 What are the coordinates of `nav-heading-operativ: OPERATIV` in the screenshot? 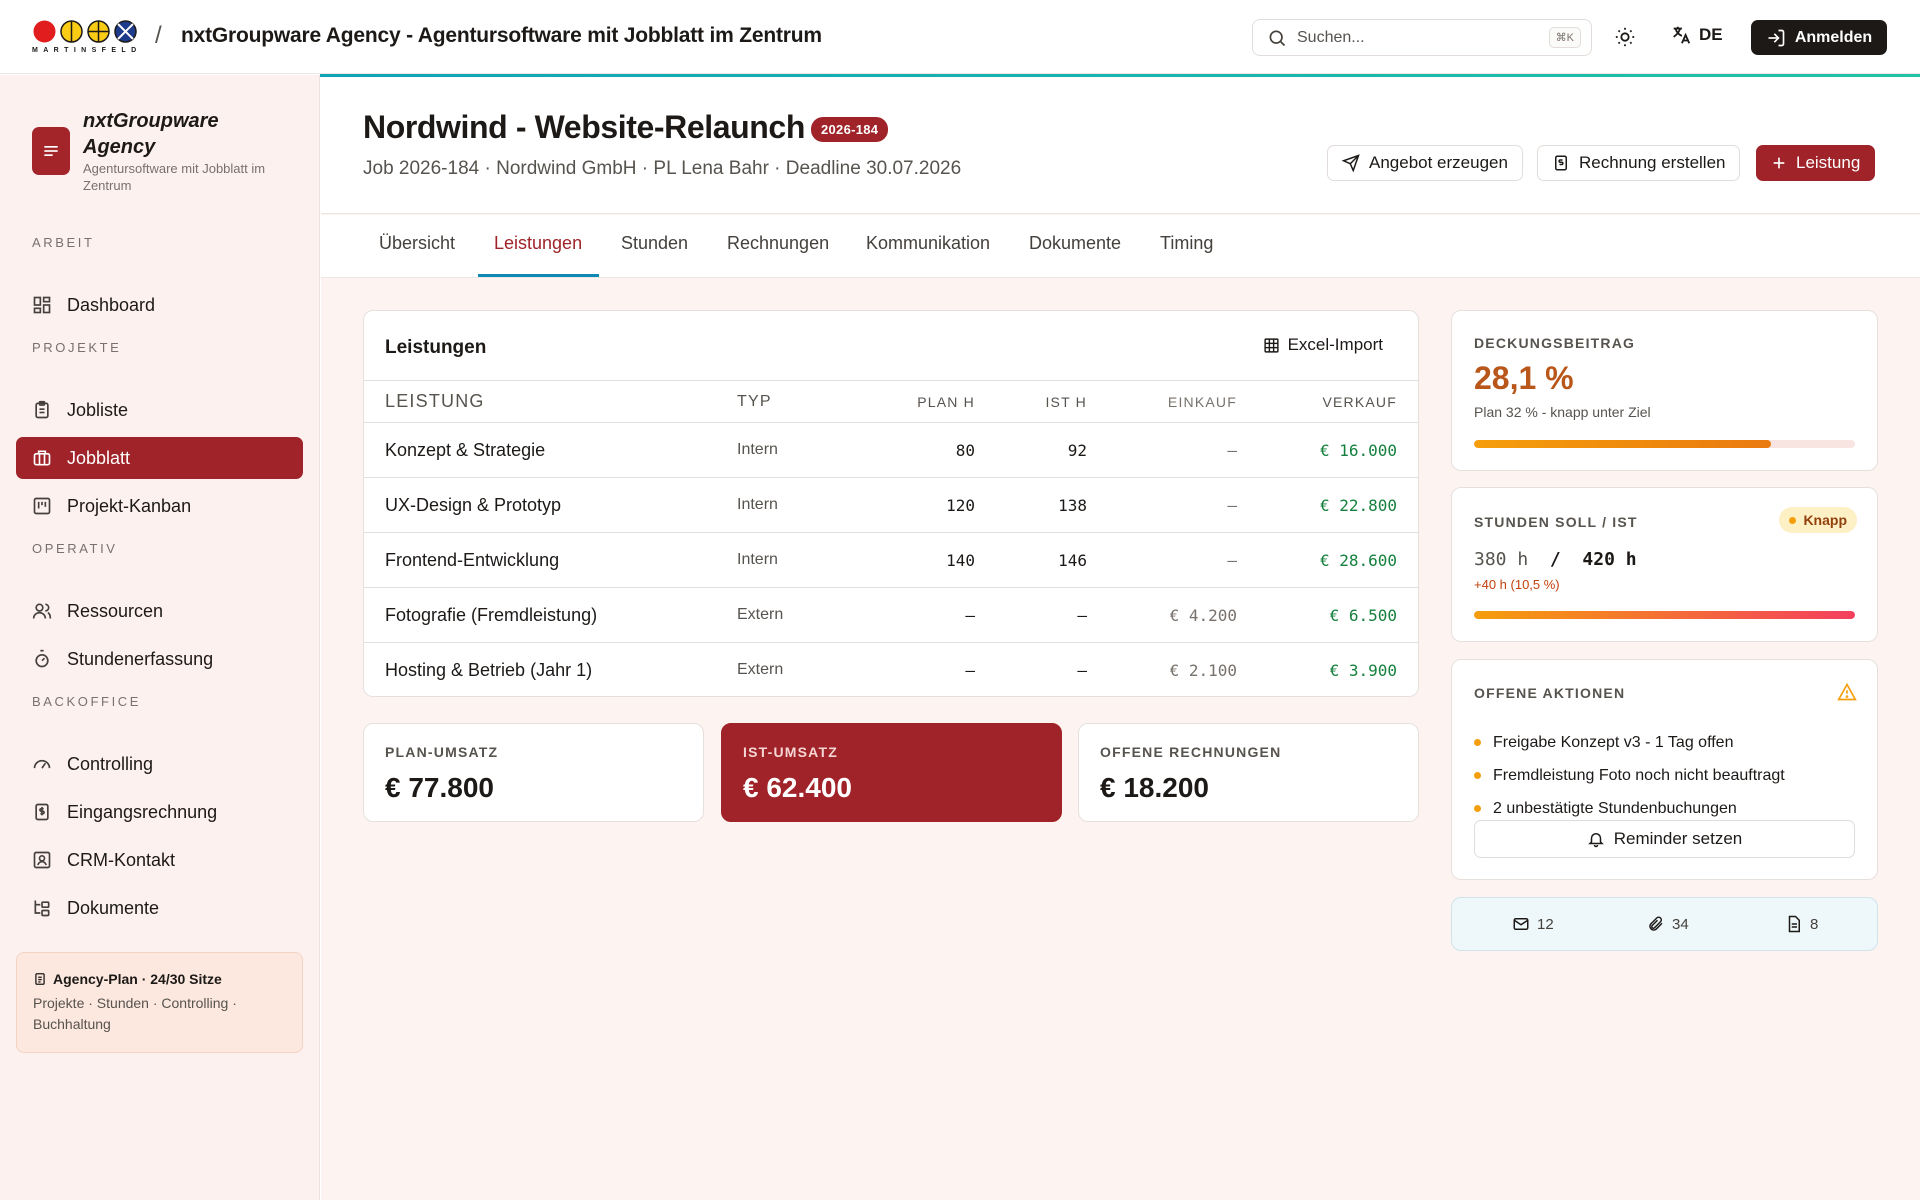 It's located at (75, 548).